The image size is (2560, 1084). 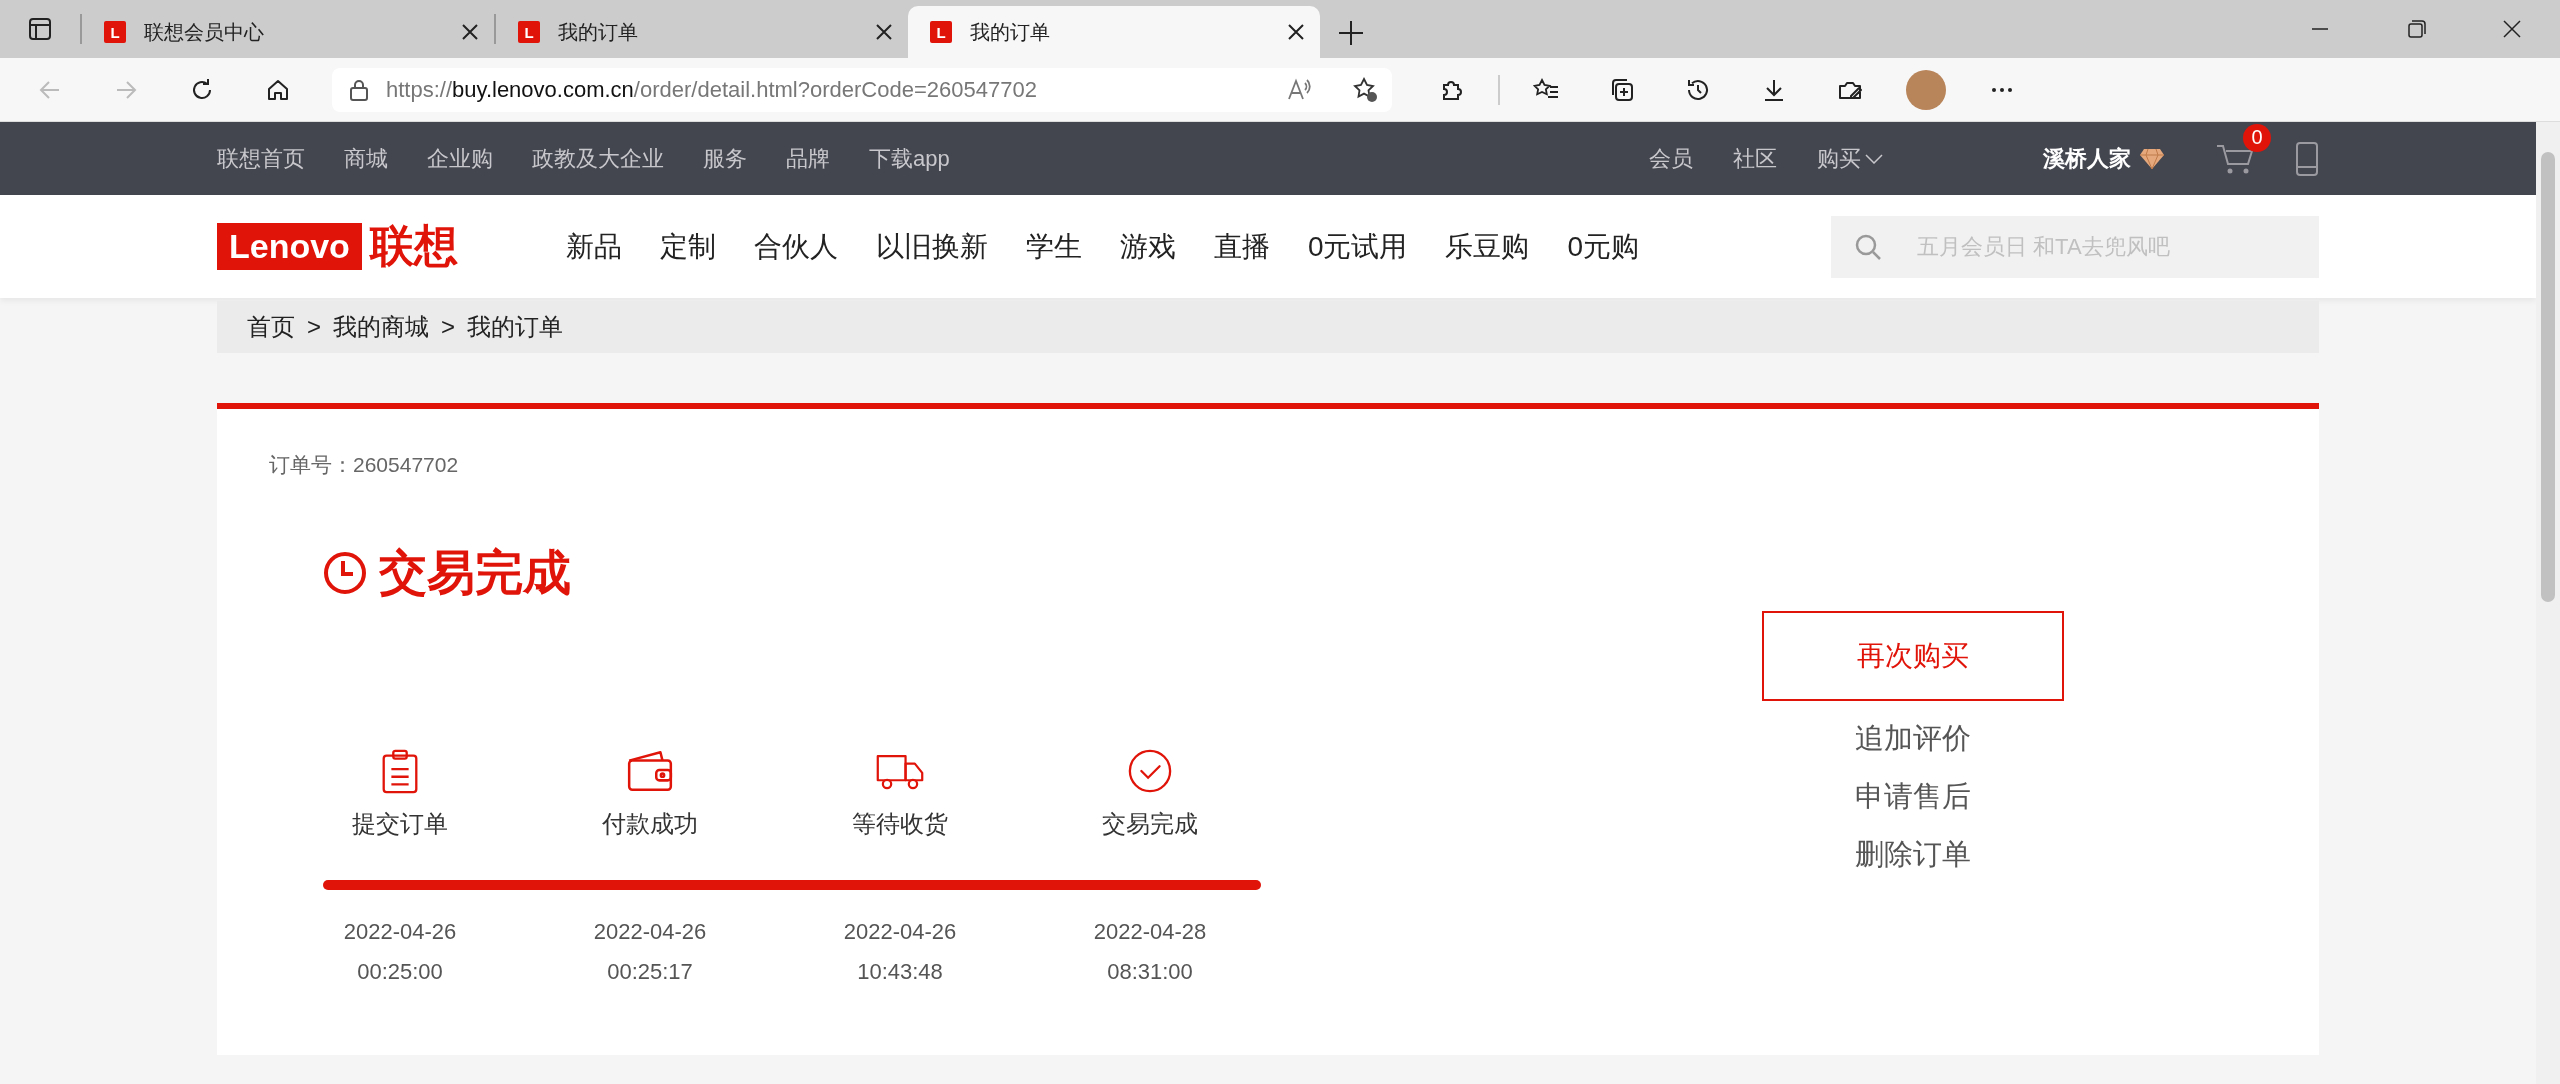 What do you see at coordinates (2087, 158) in the screenshot?
I see `user-name: 溪桥人家` at bounding box center [2087, 158].